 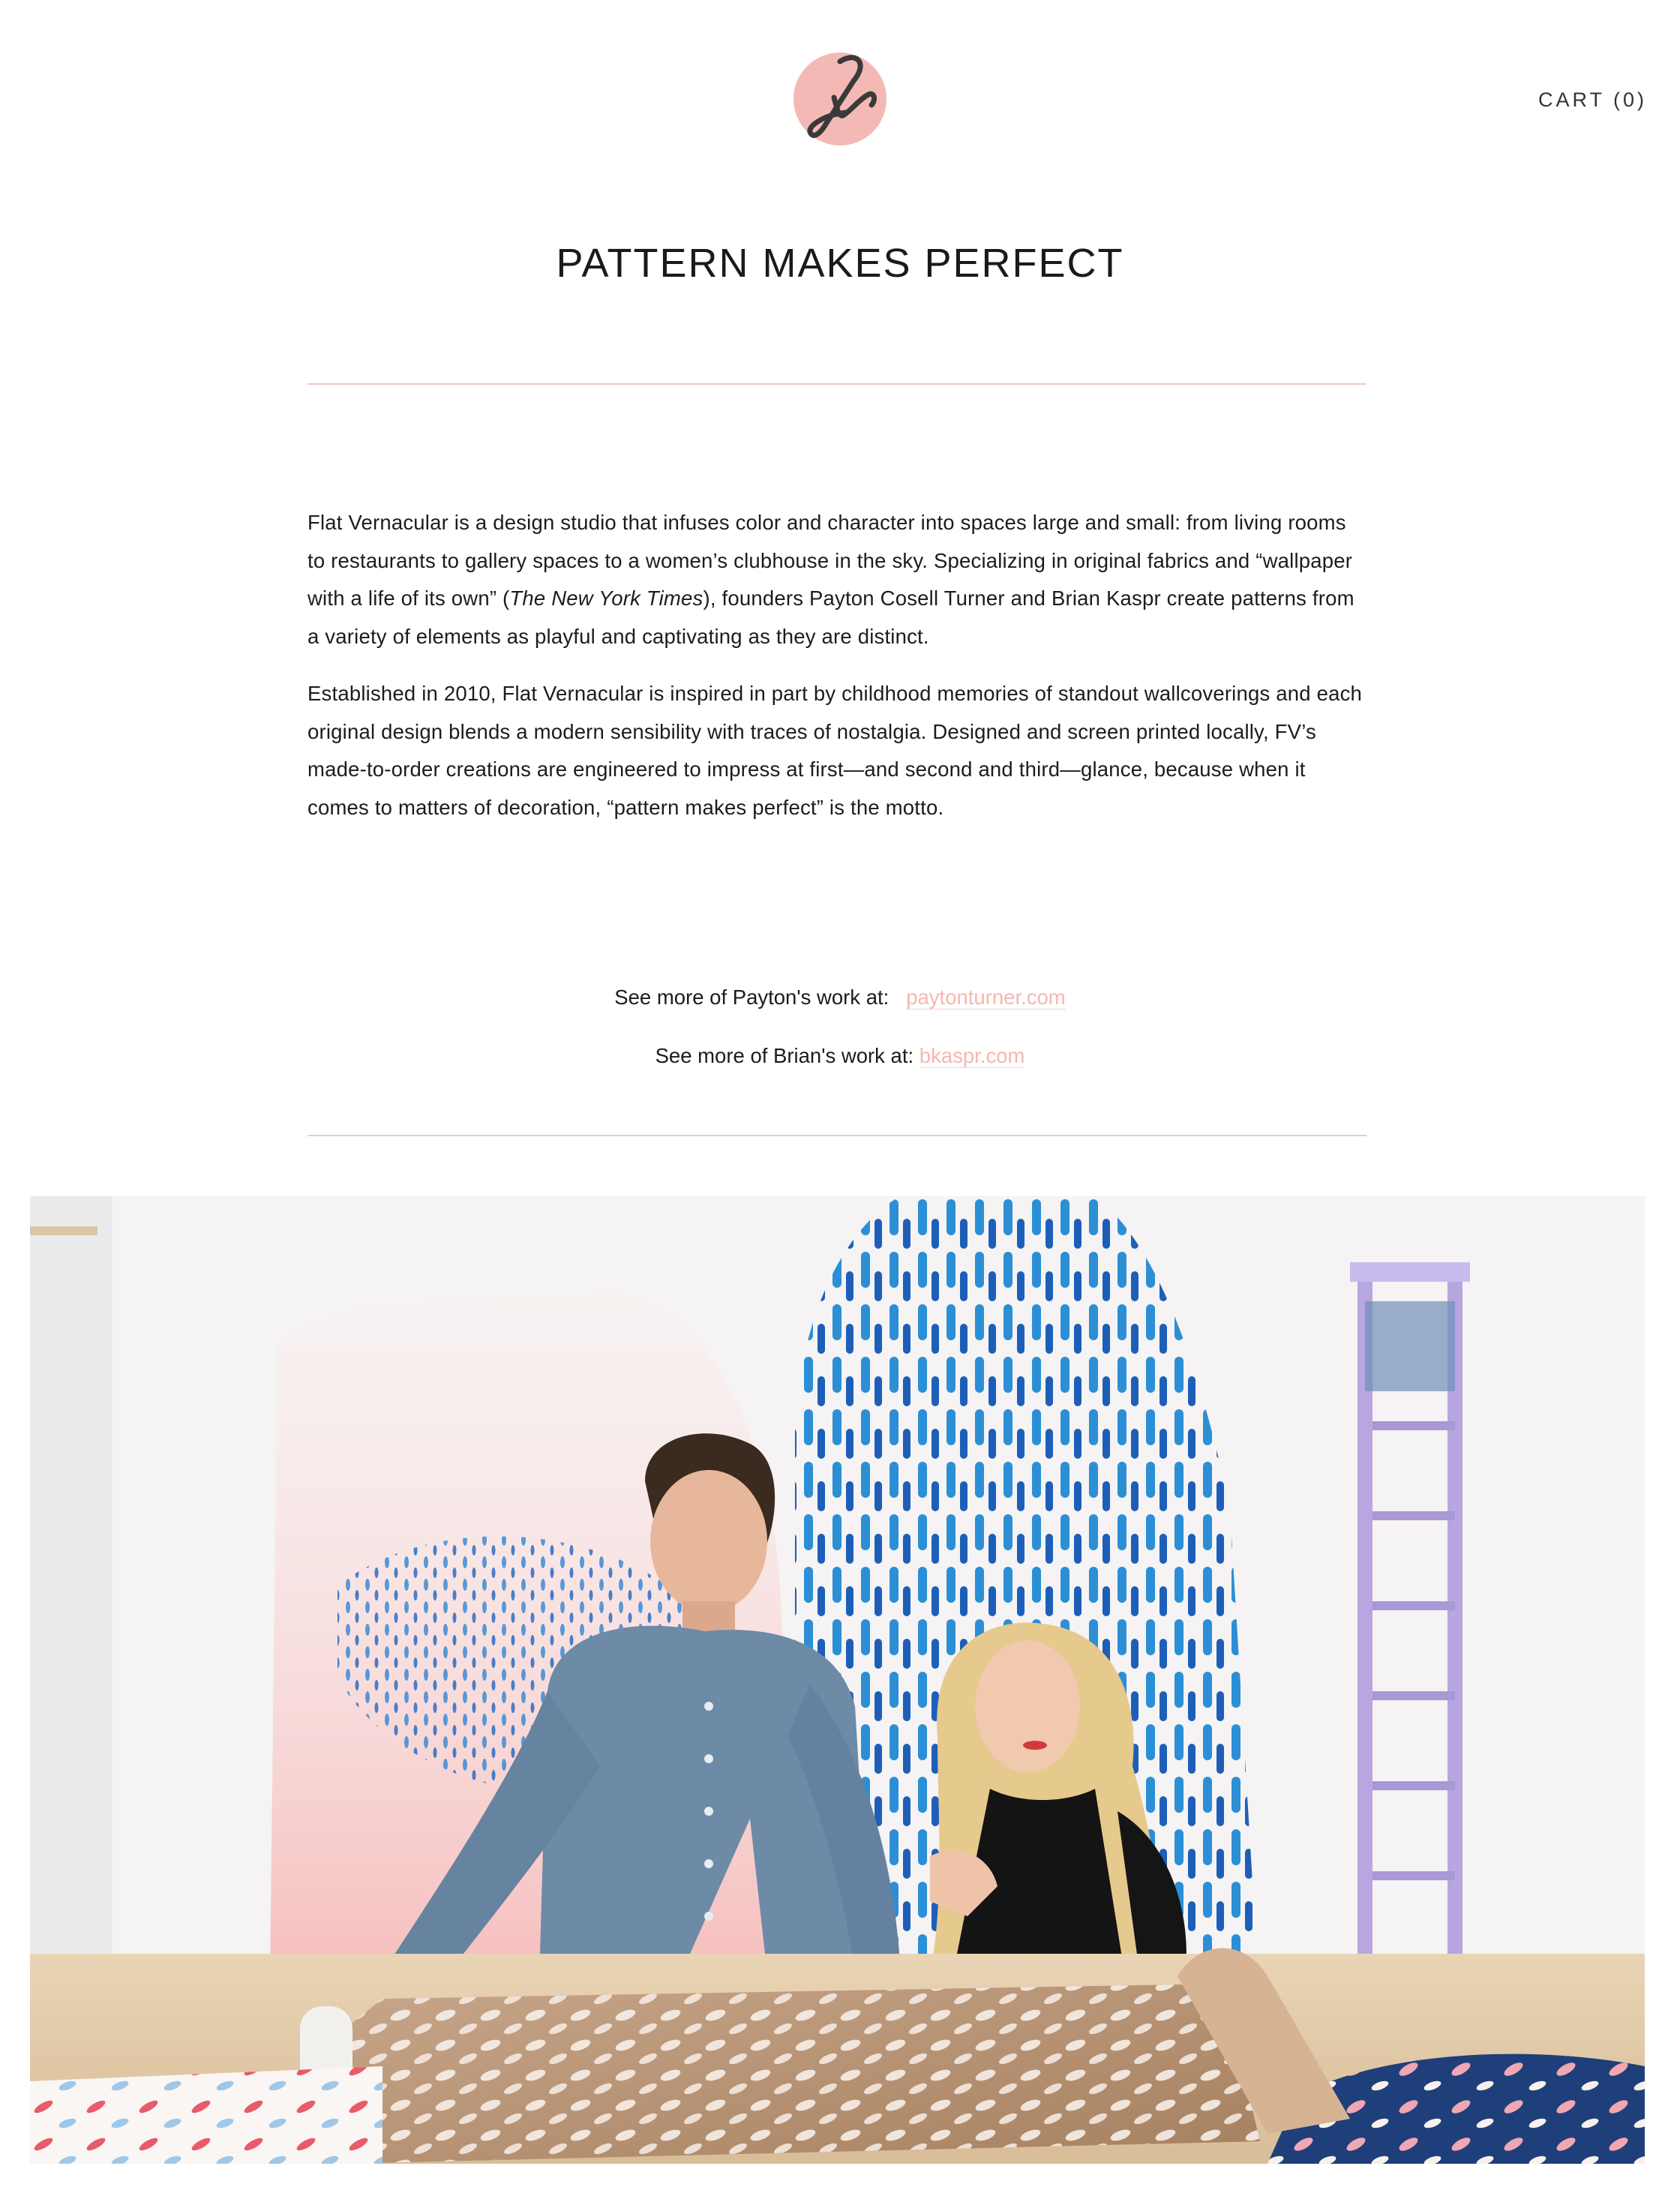 What do you see at coordinates (837, 1135) in the screenshot?
I see `divider-bottom` at bounding box center [837, 1135].